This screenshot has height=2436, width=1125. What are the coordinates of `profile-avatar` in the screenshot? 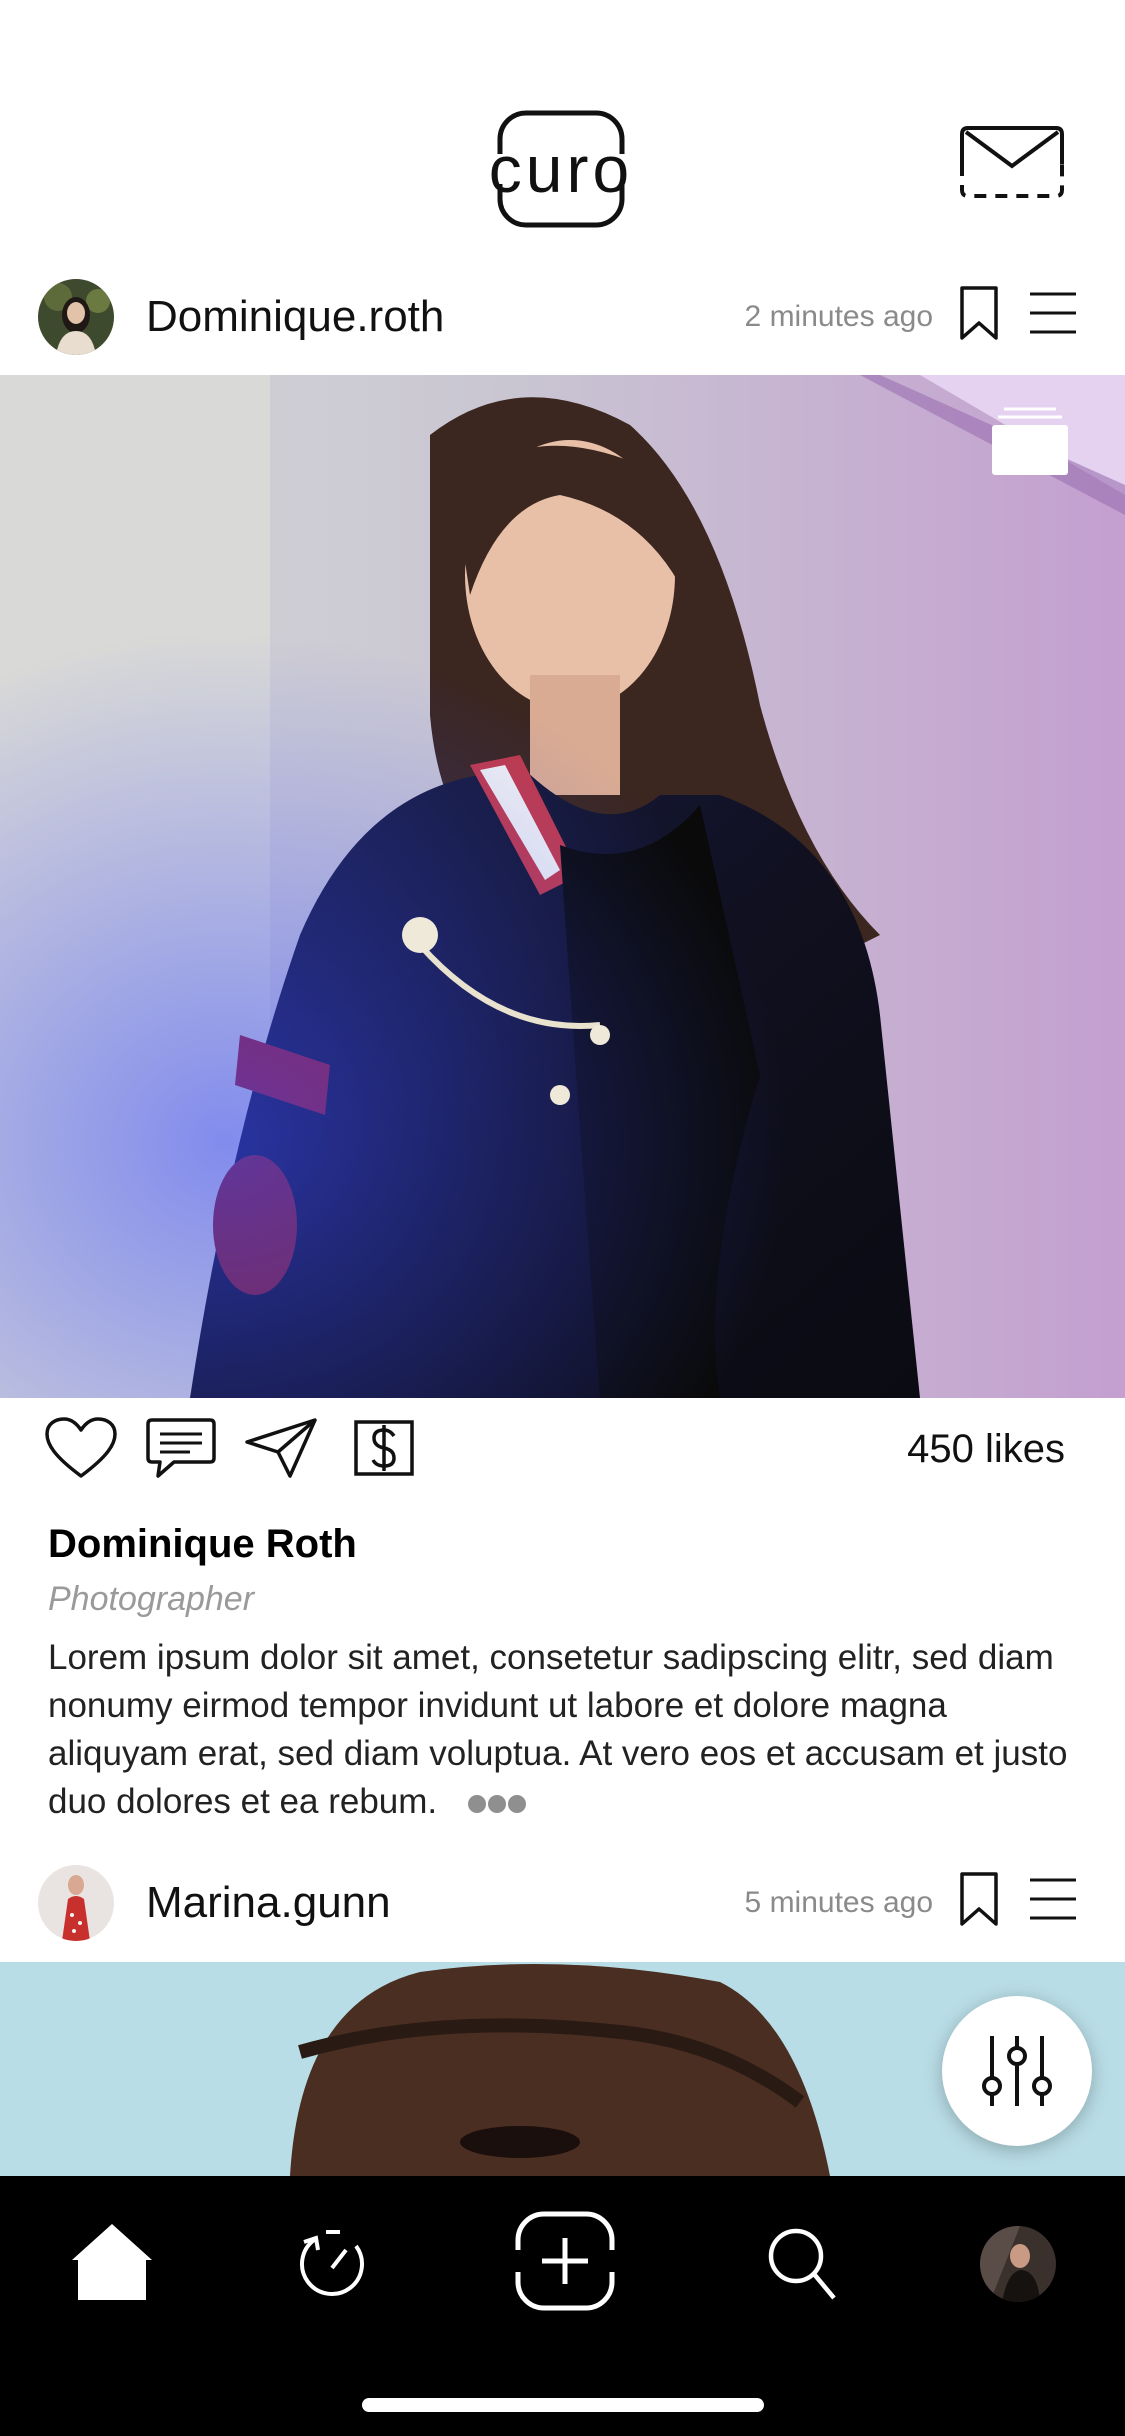 It's located at (1018, 2264).